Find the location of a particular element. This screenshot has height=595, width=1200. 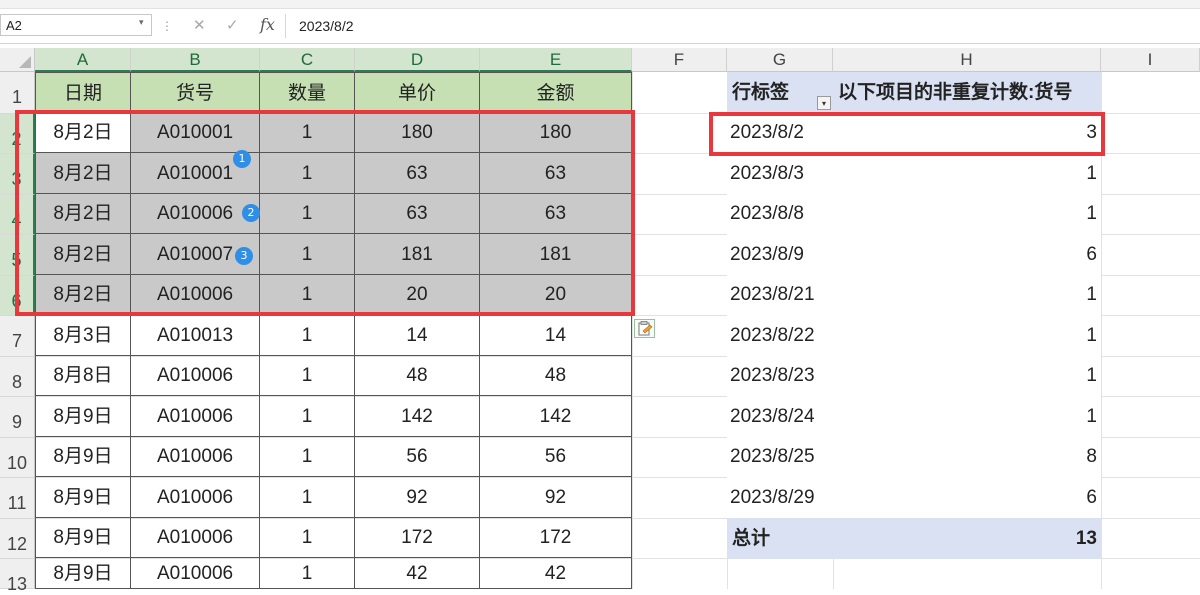

name-box: A2 is located at coordinates (76, 25).